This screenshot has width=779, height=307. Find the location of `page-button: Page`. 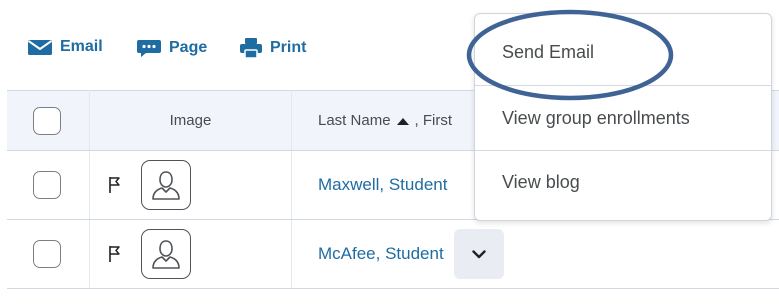

page-button: Page is located at coordinates (172, 48).